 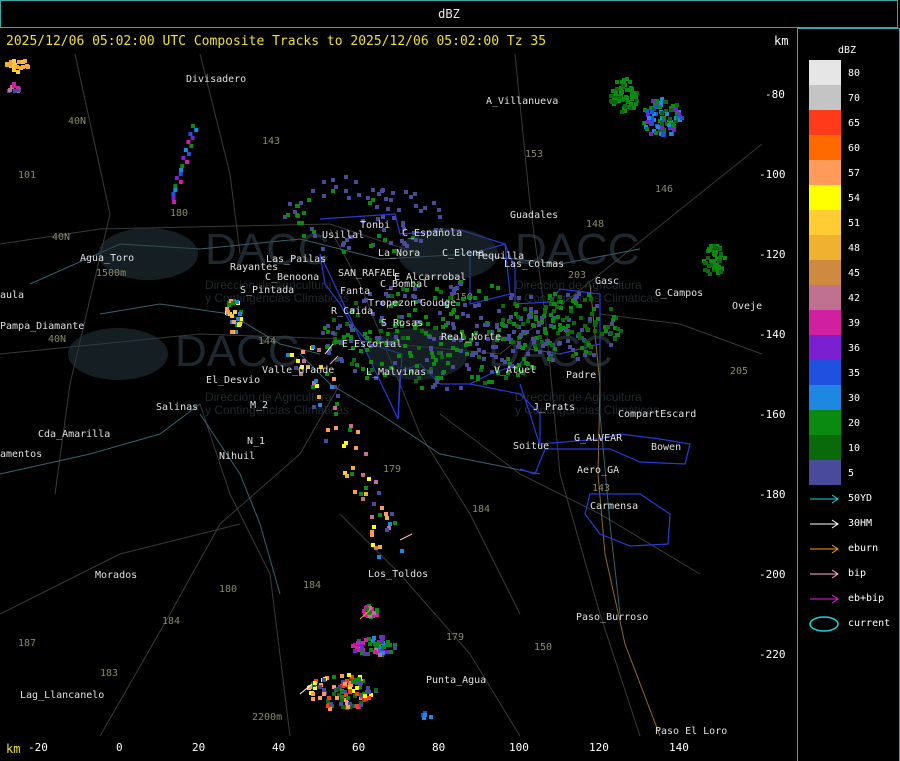 I want to click on legend-level-label: 57, so click(x=854, y=173).